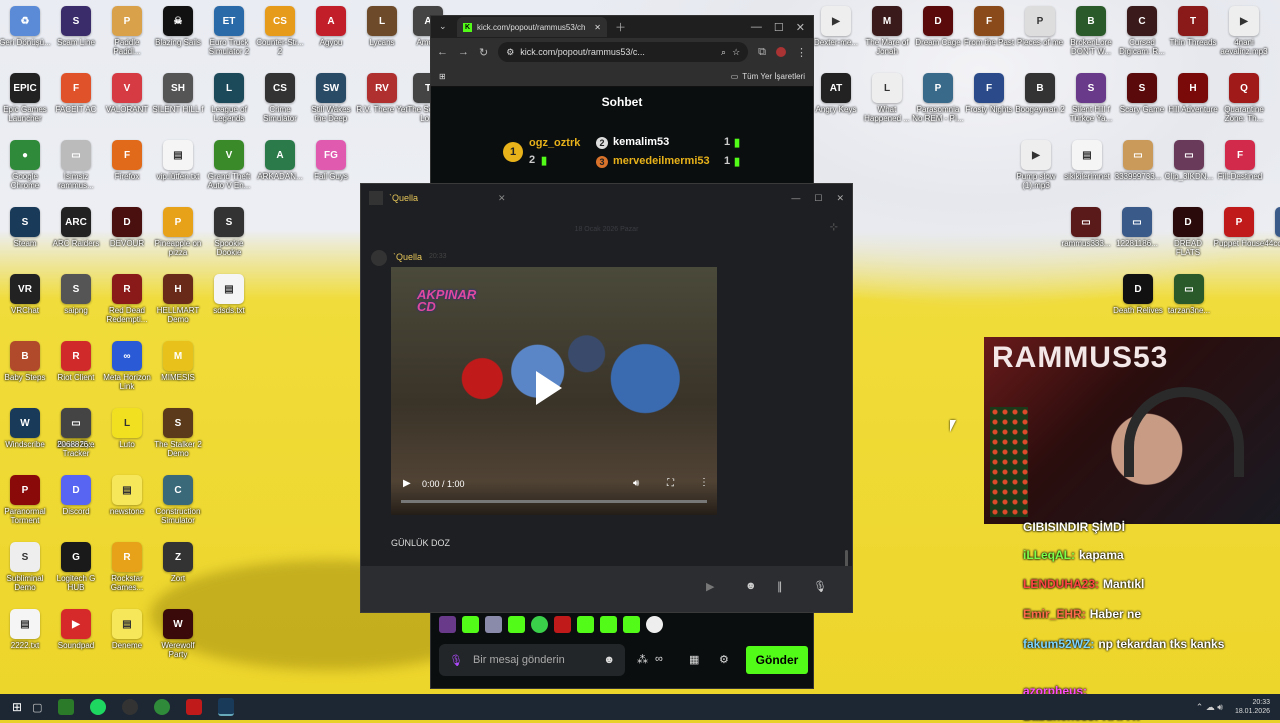 Image resolution: width=1280 pixels, height=723 pixels. I want to click on task-view-icon: ▢, so click(37, 707).